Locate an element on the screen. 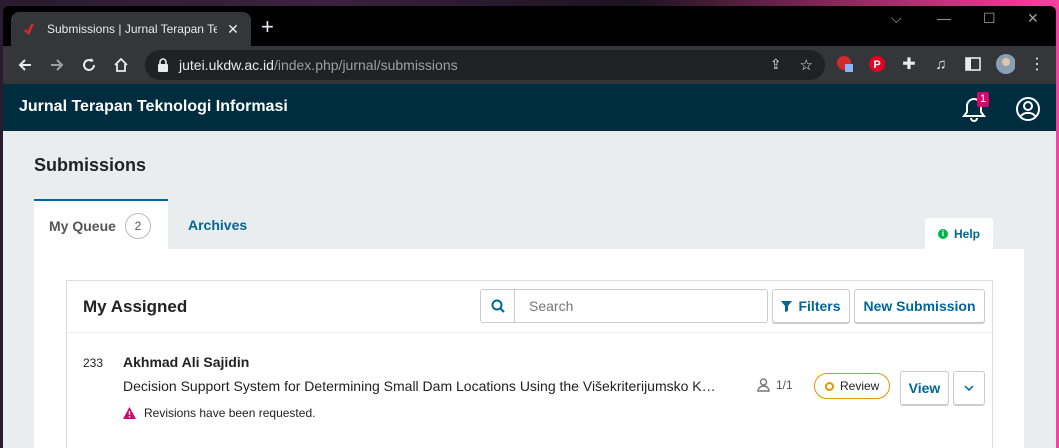  expand-row-button is located at coordinates (969, 388).